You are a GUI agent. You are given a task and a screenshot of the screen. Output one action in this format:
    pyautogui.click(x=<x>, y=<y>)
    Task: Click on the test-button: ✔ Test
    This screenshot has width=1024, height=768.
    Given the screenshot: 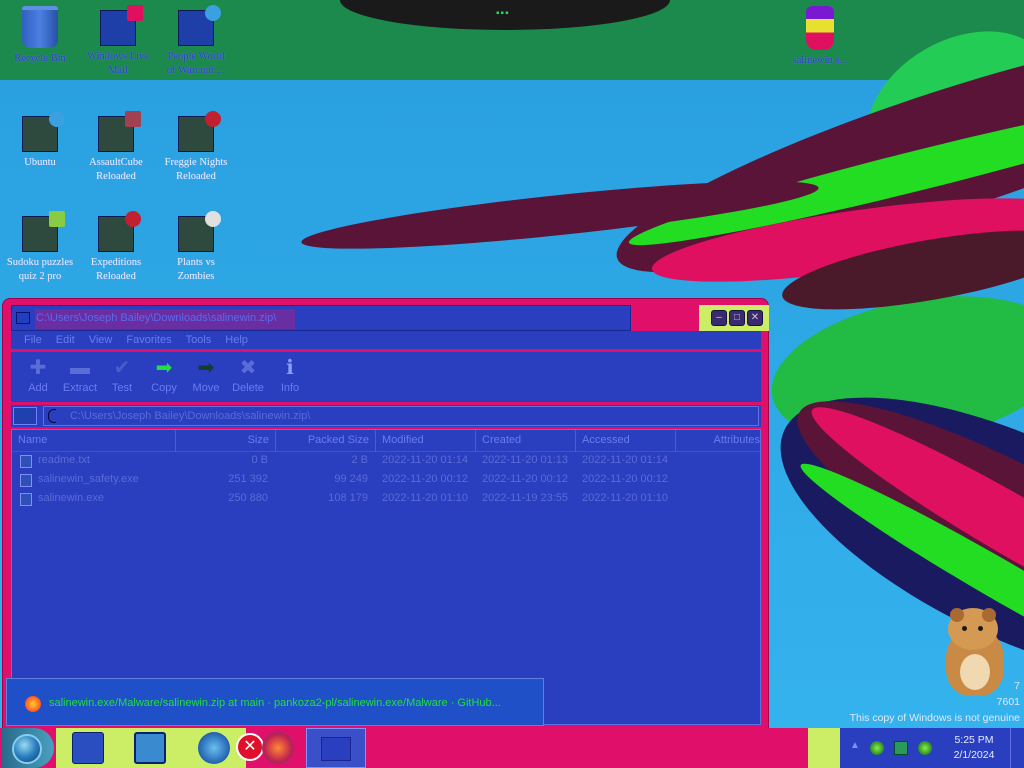 What is the action you would take?
    pyautogui.click(x=122, y=377)
    